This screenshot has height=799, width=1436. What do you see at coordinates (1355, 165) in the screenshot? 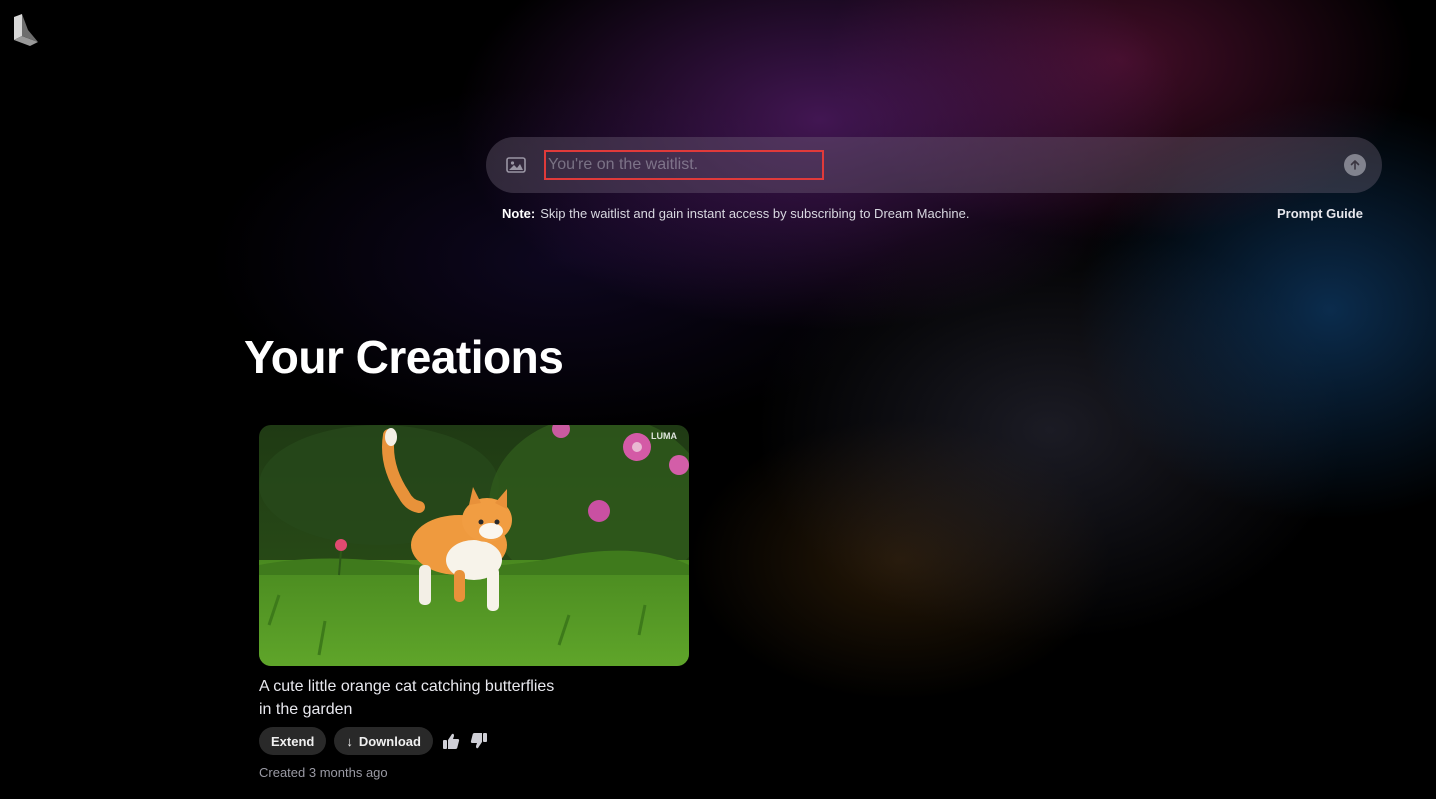
I see `send-arrow-icon` at bounding box center [1355, 165].